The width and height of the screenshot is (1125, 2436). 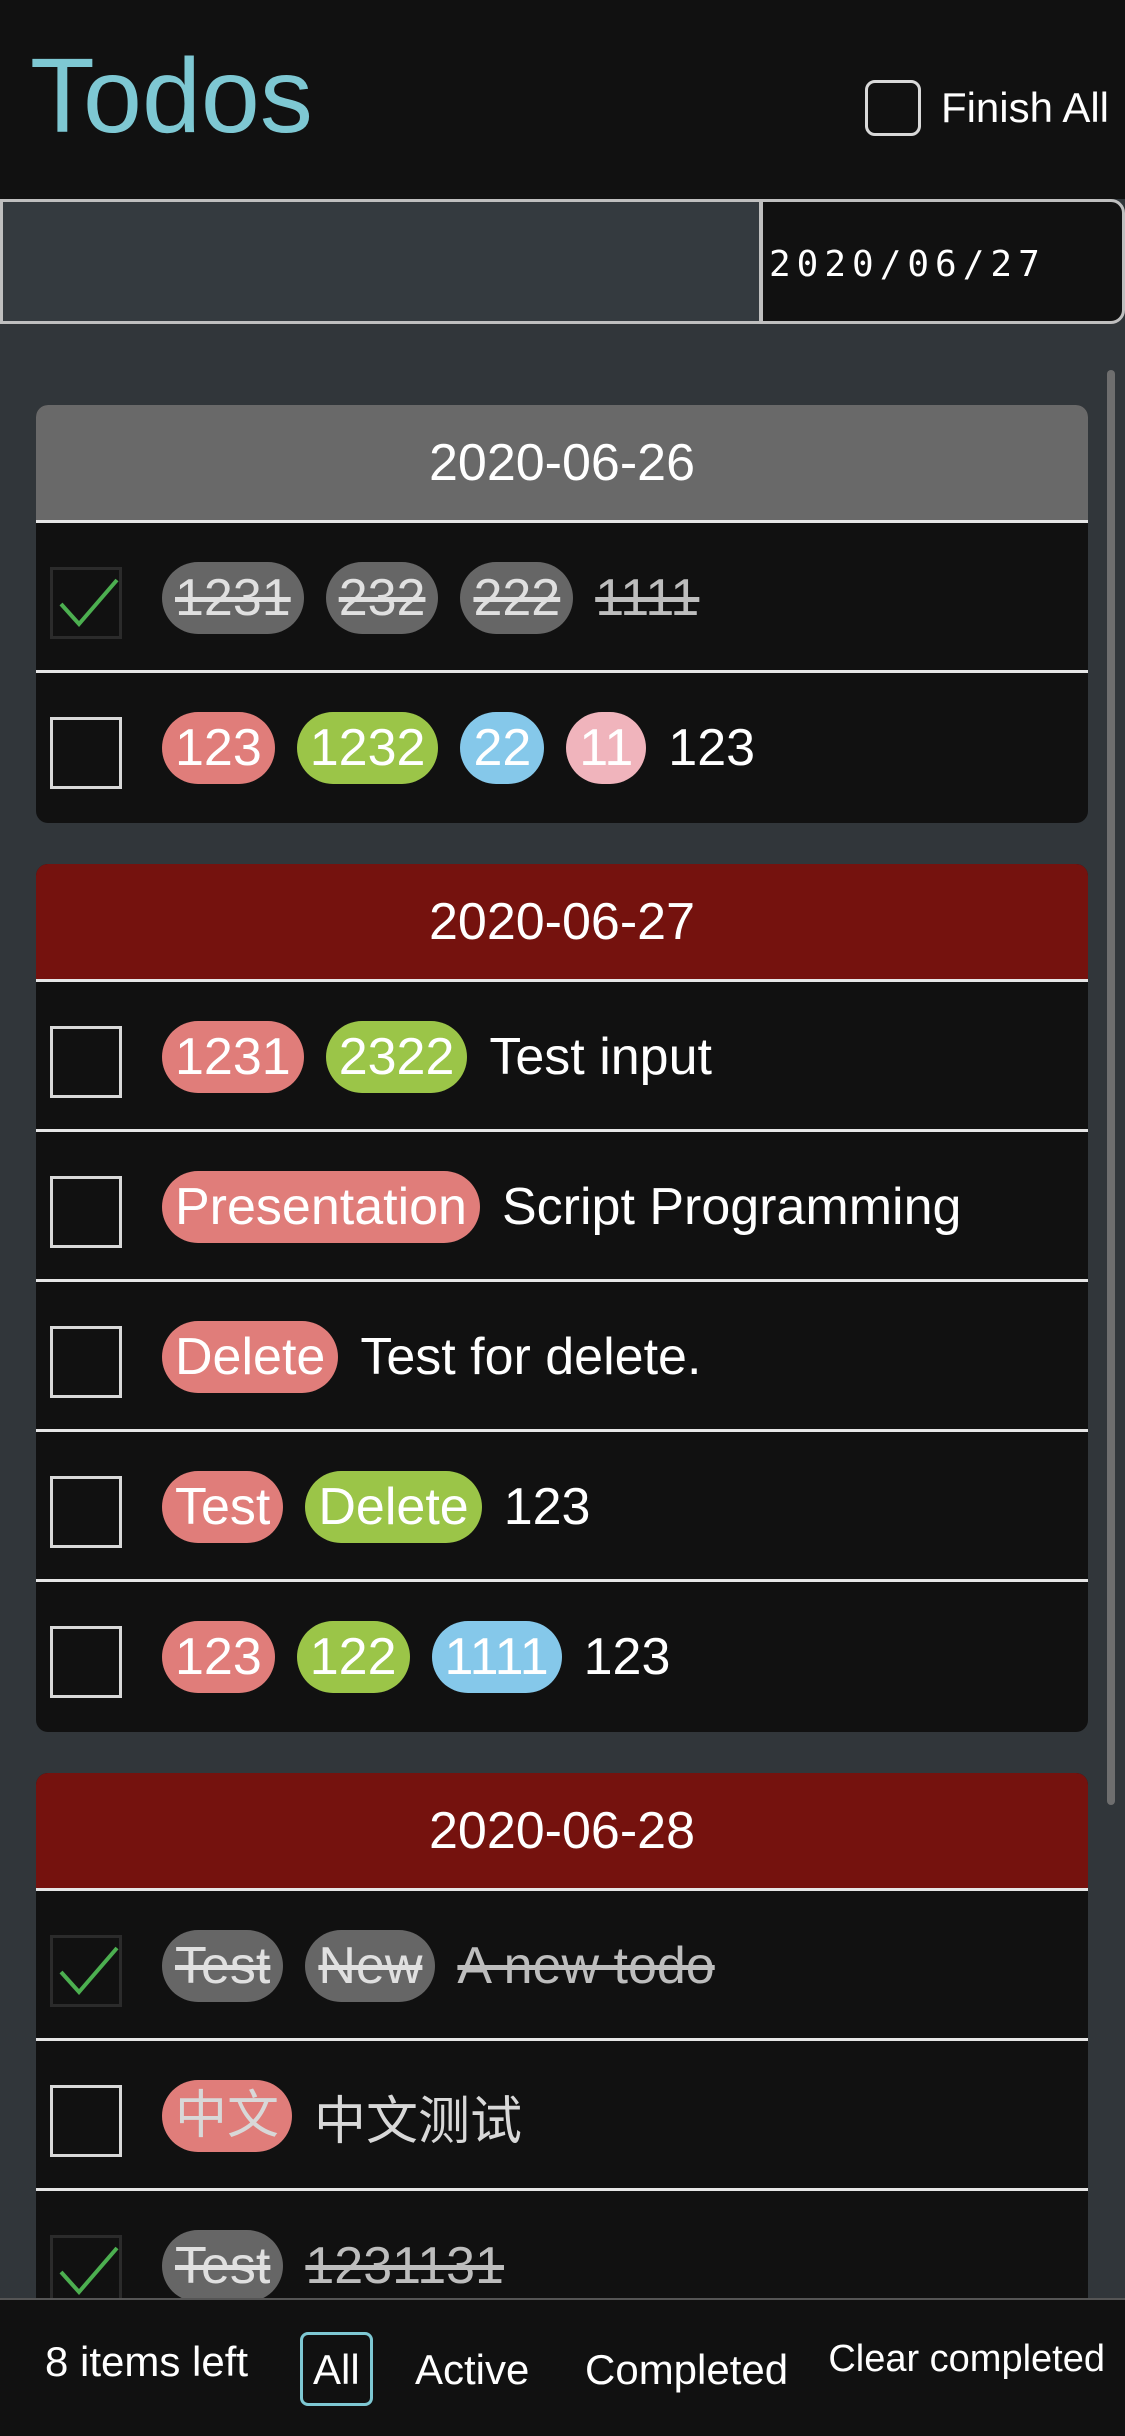 What do you see at coordinates (1111, 1087) in the screenshot?
I see `scrollbar` at bounding box center [1111, 1087].